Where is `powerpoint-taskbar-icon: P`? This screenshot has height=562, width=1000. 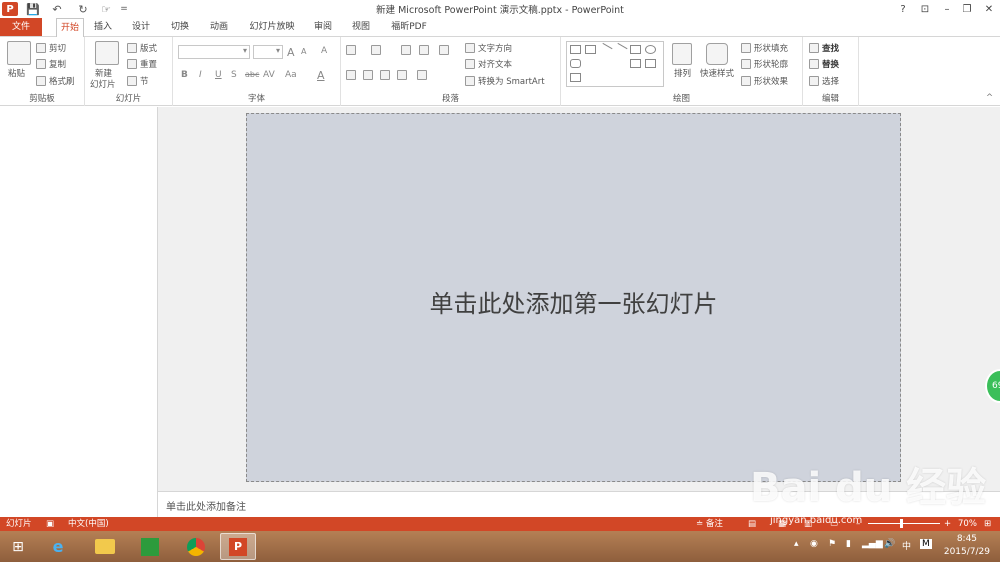
powerpoint-taskbar-icon: P is located at coordinates (238, 546).